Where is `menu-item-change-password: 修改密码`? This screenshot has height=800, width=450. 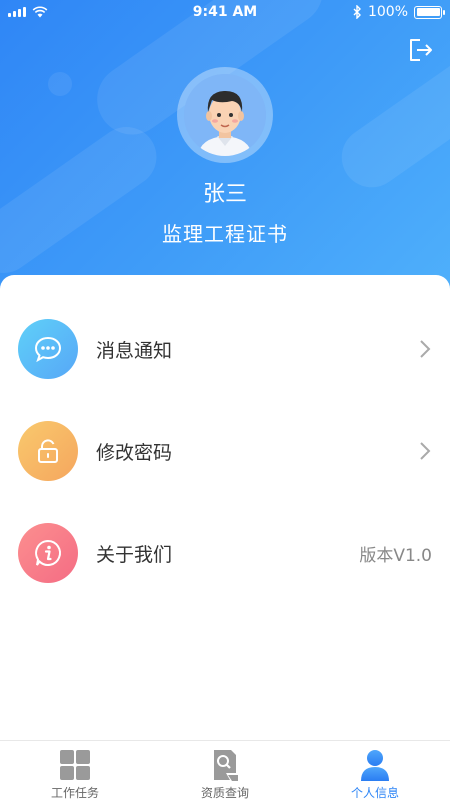 menu-item-change-password: 修改密码 is located at coordinates (225, 451).